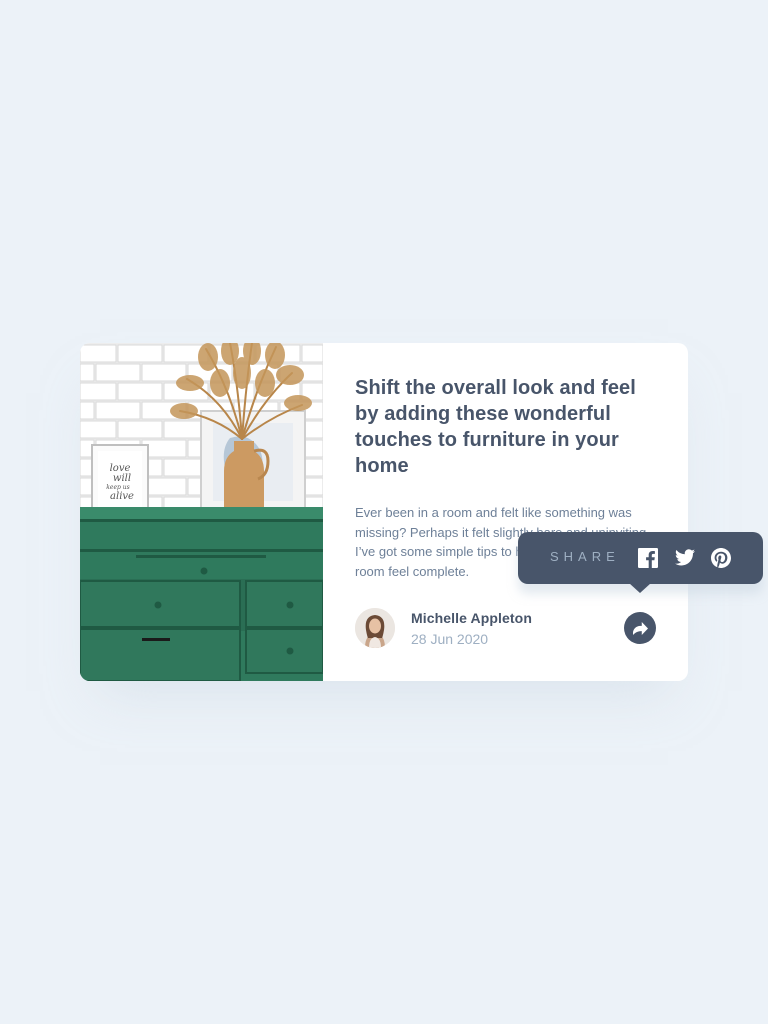  Describe the element at coordinates (117, 487) in the screenshot. I see `svg-text: keep us` at that location.